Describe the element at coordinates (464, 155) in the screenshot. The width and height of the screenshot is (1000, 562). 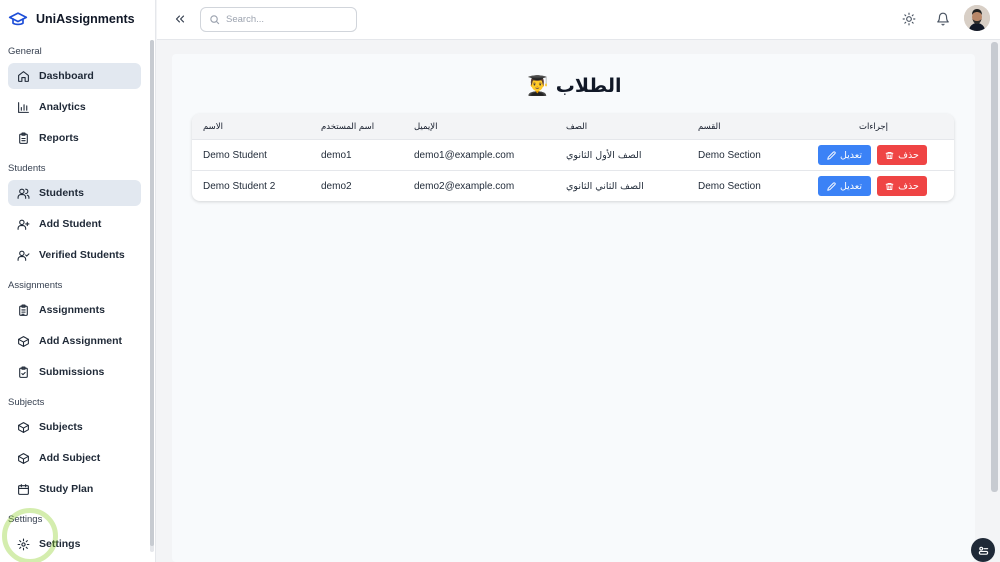
I see `cell-email: demo1@example.com` at that location.